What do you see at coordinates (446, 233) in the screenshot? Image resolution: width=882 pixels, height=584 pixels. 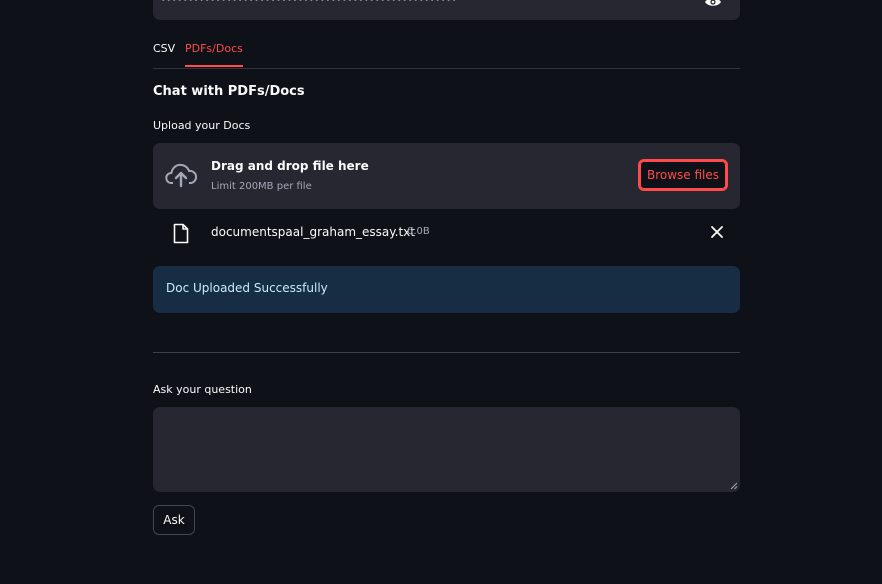 I see `uploaded-file-row: documentspaal_graham_essay.txt 0.0B` at bounding box center [446, 233].